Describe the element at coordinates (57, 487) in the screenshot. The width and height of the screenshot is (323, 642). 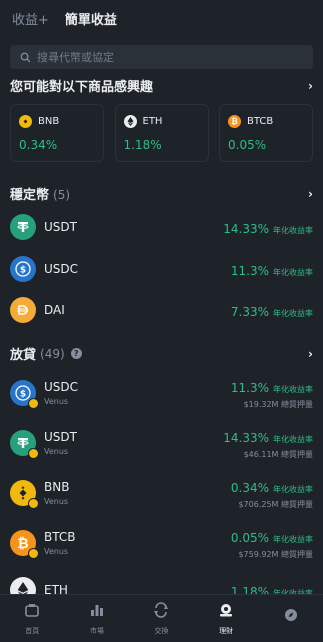
I see `coin-name: BNB` at that location.